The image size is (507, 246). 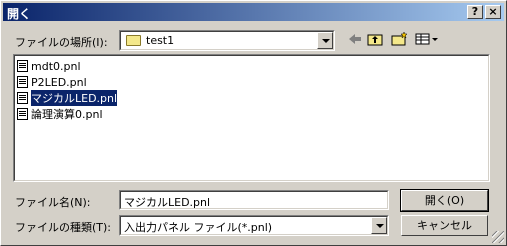 I want to click on filetype-dropdown-button, so click(x=379, y=225).